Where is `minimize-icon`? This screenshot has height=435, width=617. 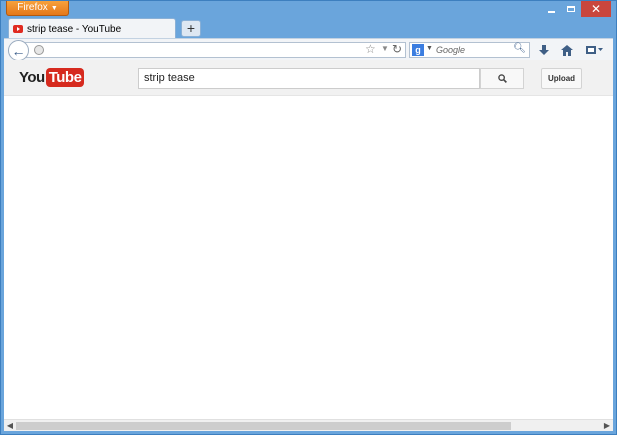
minimize-icon is located at coordinates (551, 11).